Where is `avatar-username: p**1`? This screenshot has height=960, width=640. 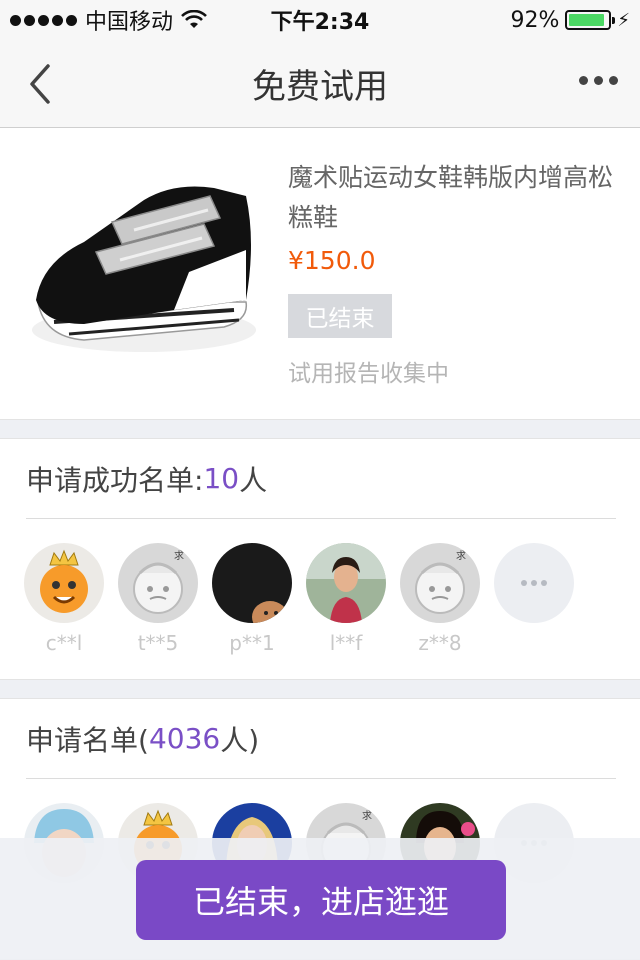
avatar-username: p**1 is located at coordinates (252, 643).